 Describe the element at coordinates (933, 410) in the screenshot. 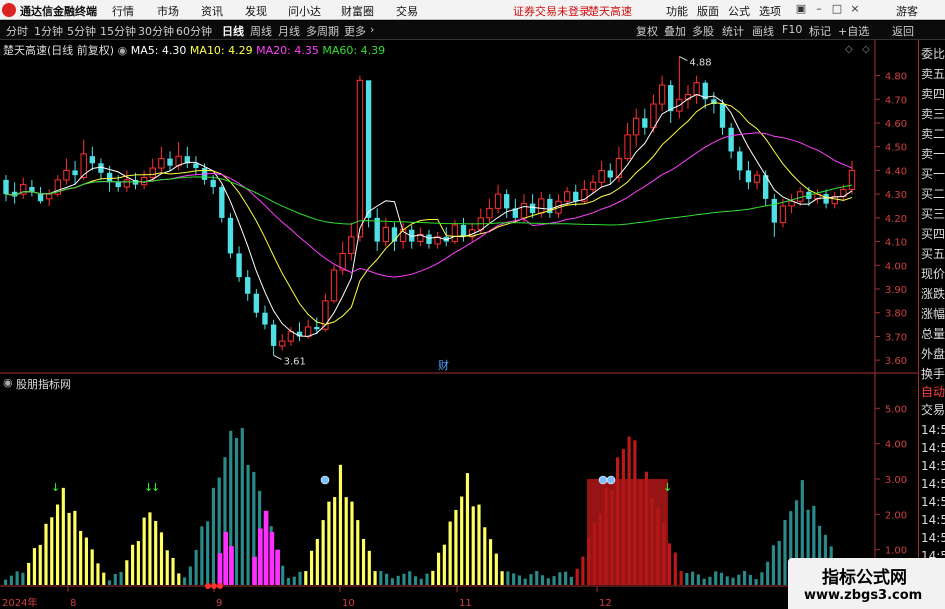

I see `trade-detail-label: 交易` at that location.